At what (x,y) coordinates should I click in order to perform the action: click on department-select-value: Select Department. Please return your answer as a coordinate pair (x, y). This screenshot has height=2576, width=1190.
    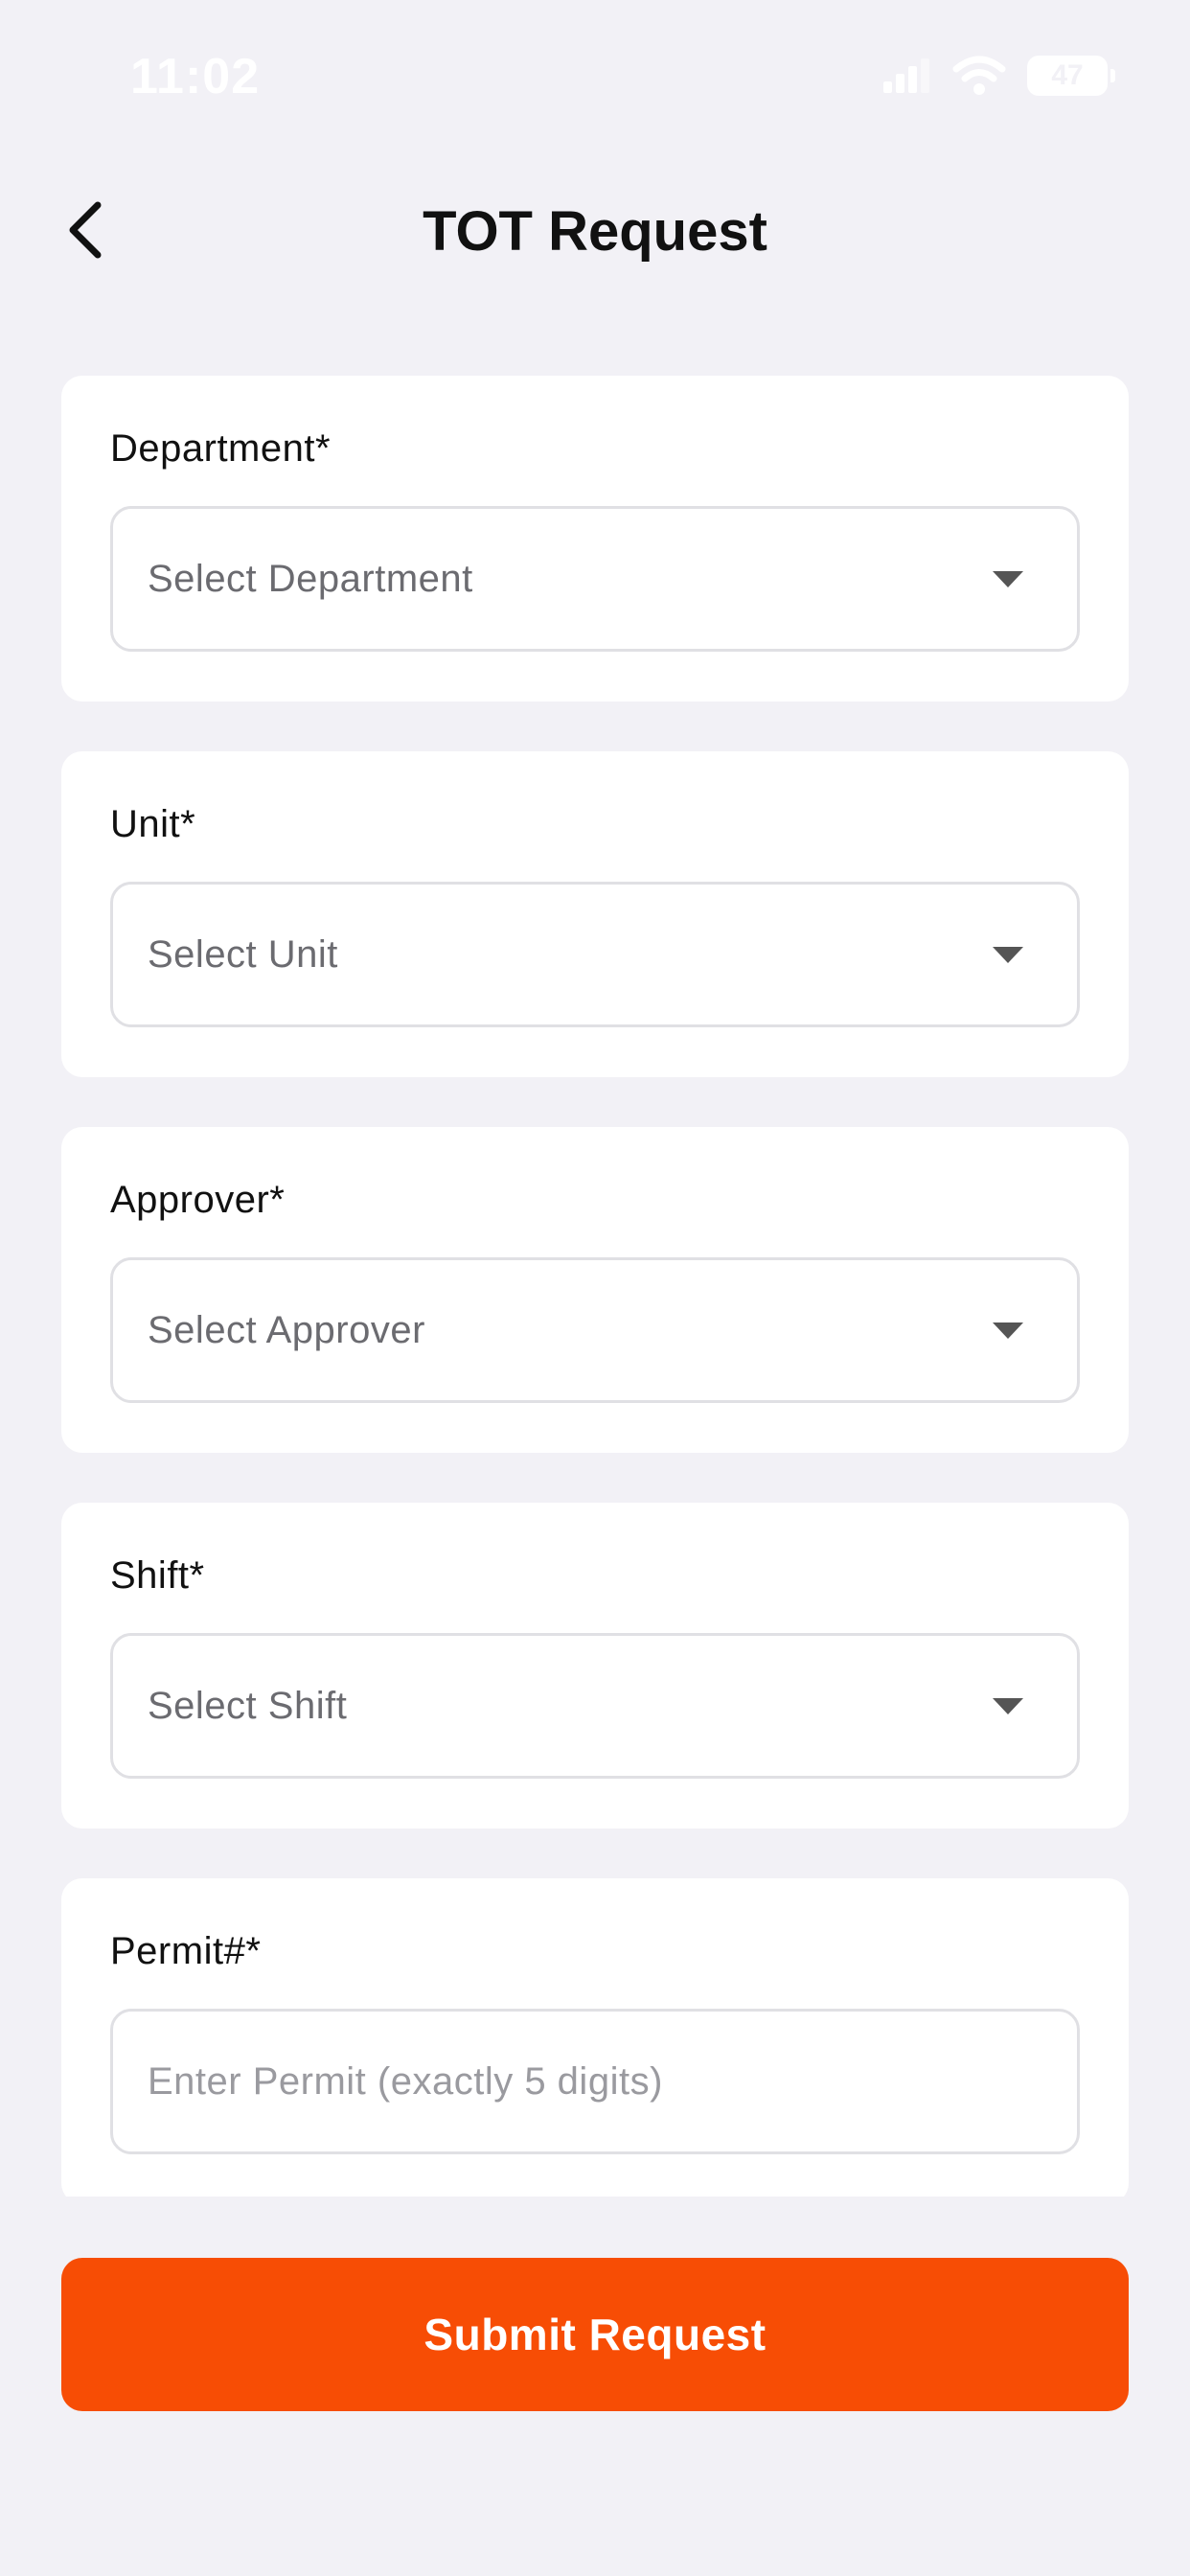
    Looking at the image, I should click on (311, 578).